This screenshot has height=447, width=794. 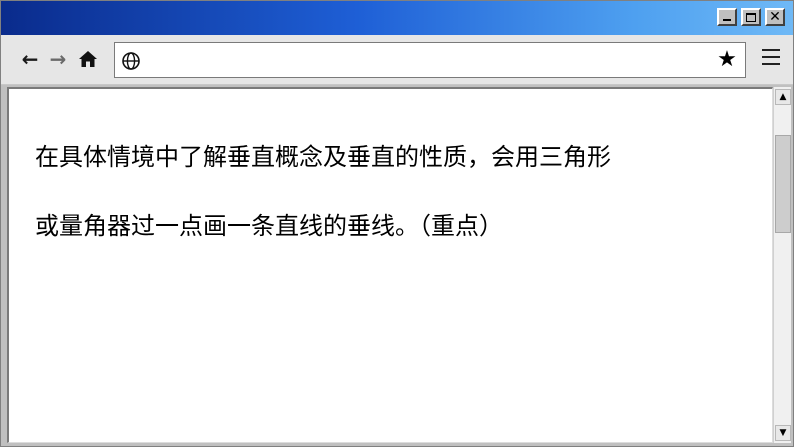 I want to click on close-button: ✕, so click(x=775, y=17).